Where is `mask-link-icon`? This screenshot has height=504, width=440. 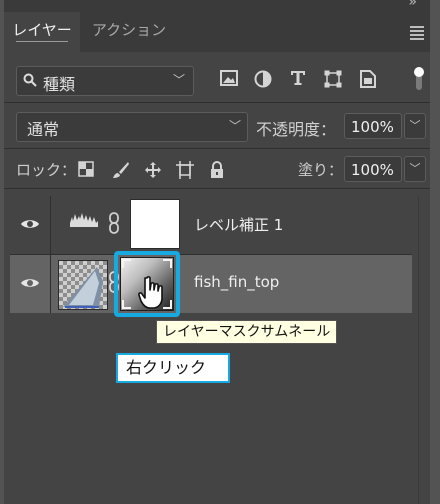
mask-link-icon is located at coordinates (114, 223).